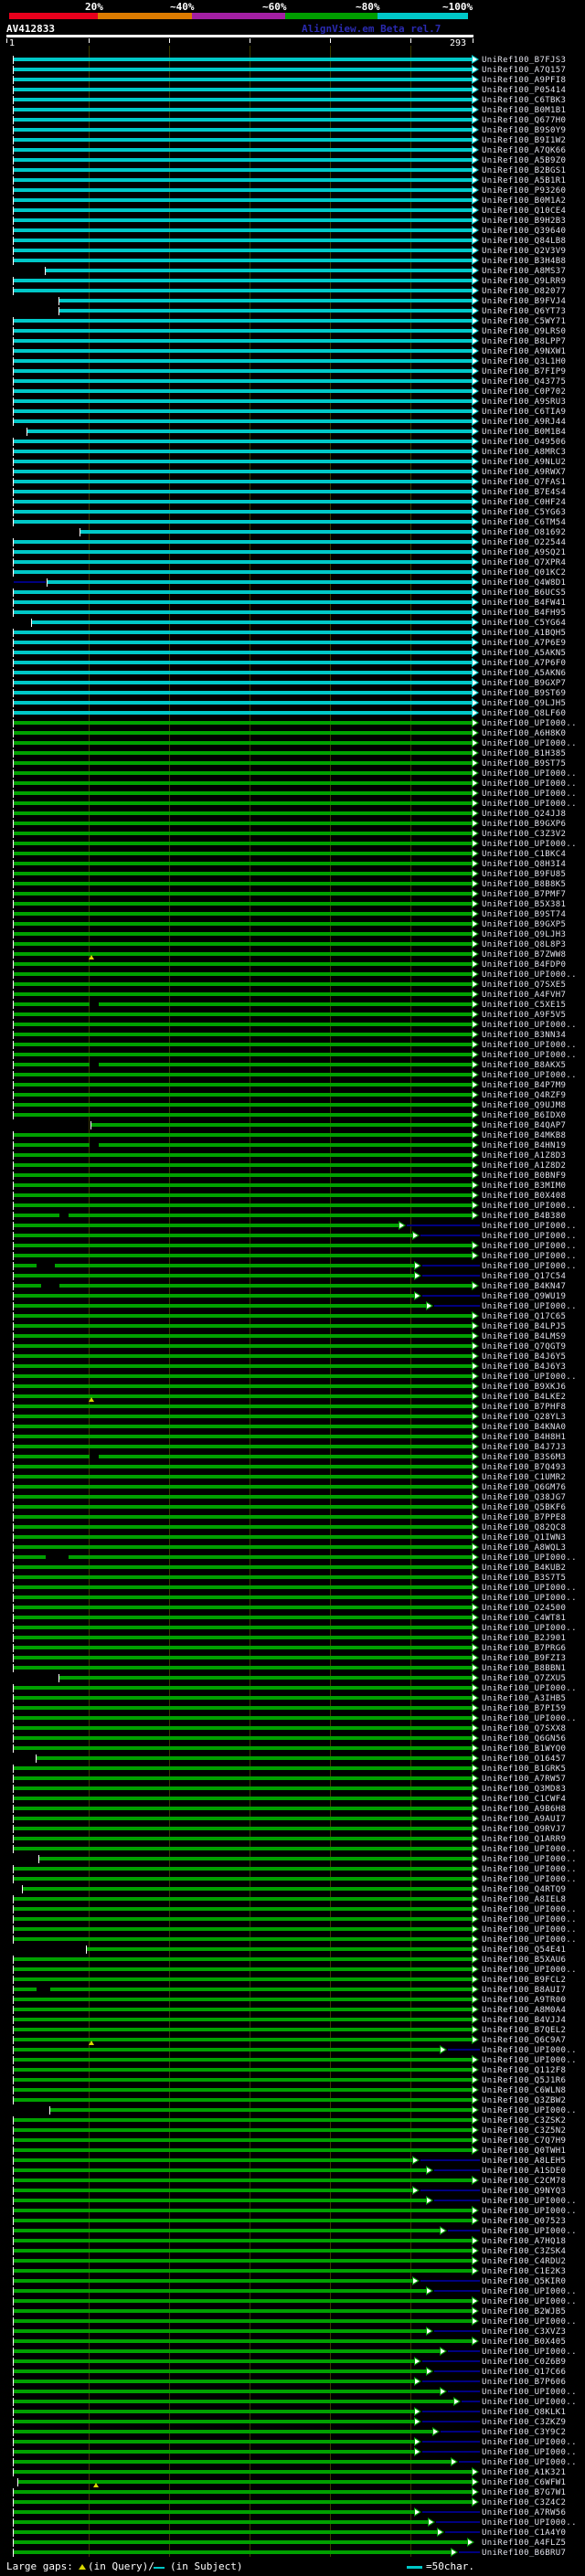  Describe the element at coordinates (524, 2553) in the screenshot. I see `hit-label: UniRef100_B6BRU7` at that location.